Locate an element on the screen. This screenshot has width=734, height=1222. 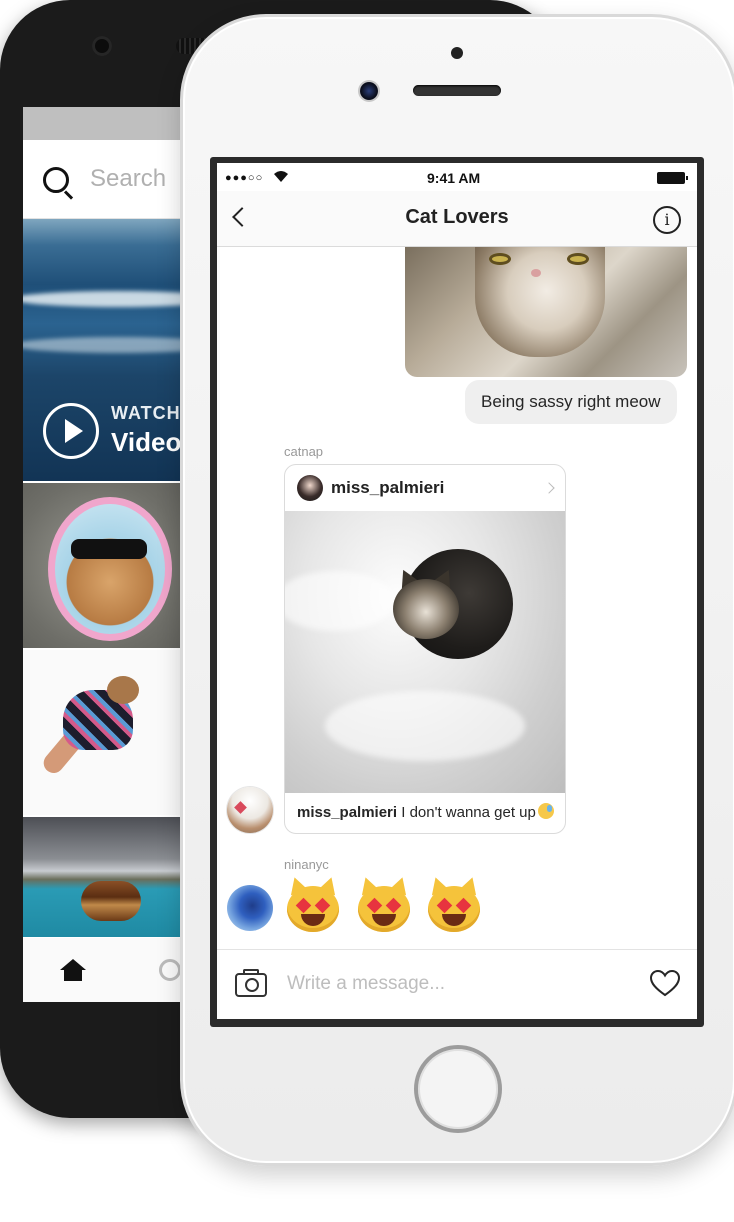
sender-name: ninanyc is located at coordinates (306, 864).